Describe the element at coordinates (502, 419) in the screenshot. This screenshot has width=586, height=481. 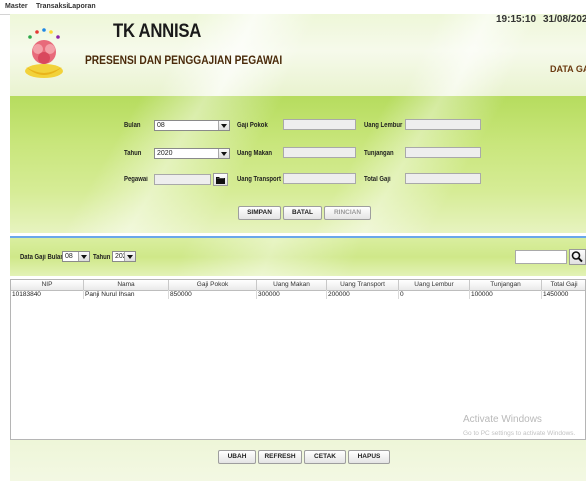
I see `activate-windows-title: Activate Windows` at that location.